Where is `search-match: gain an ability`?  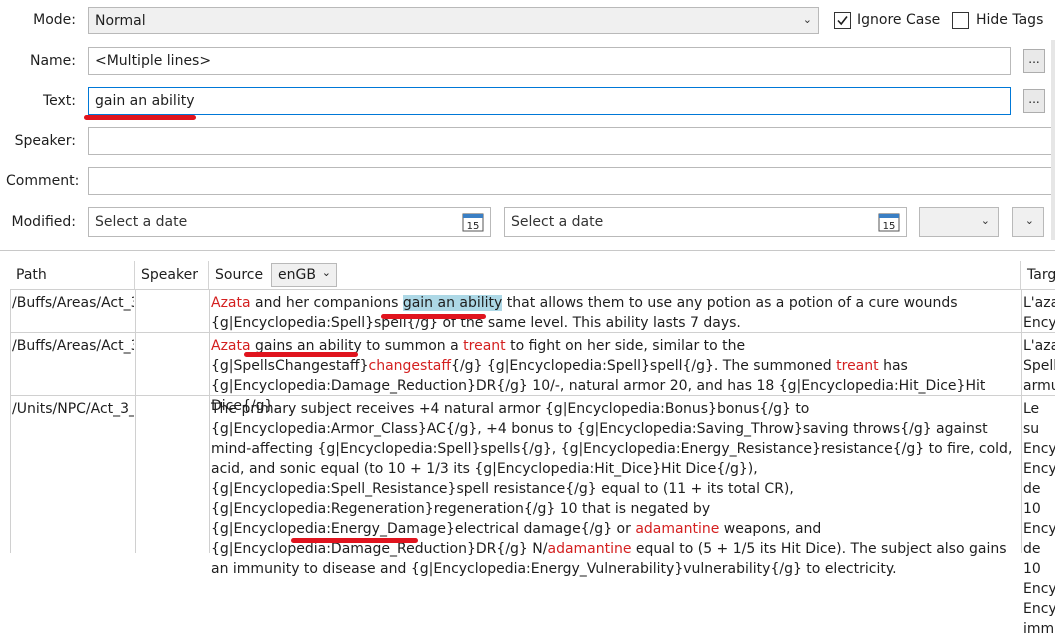 search-match: gain an ability is located at coordinates (452, 303).